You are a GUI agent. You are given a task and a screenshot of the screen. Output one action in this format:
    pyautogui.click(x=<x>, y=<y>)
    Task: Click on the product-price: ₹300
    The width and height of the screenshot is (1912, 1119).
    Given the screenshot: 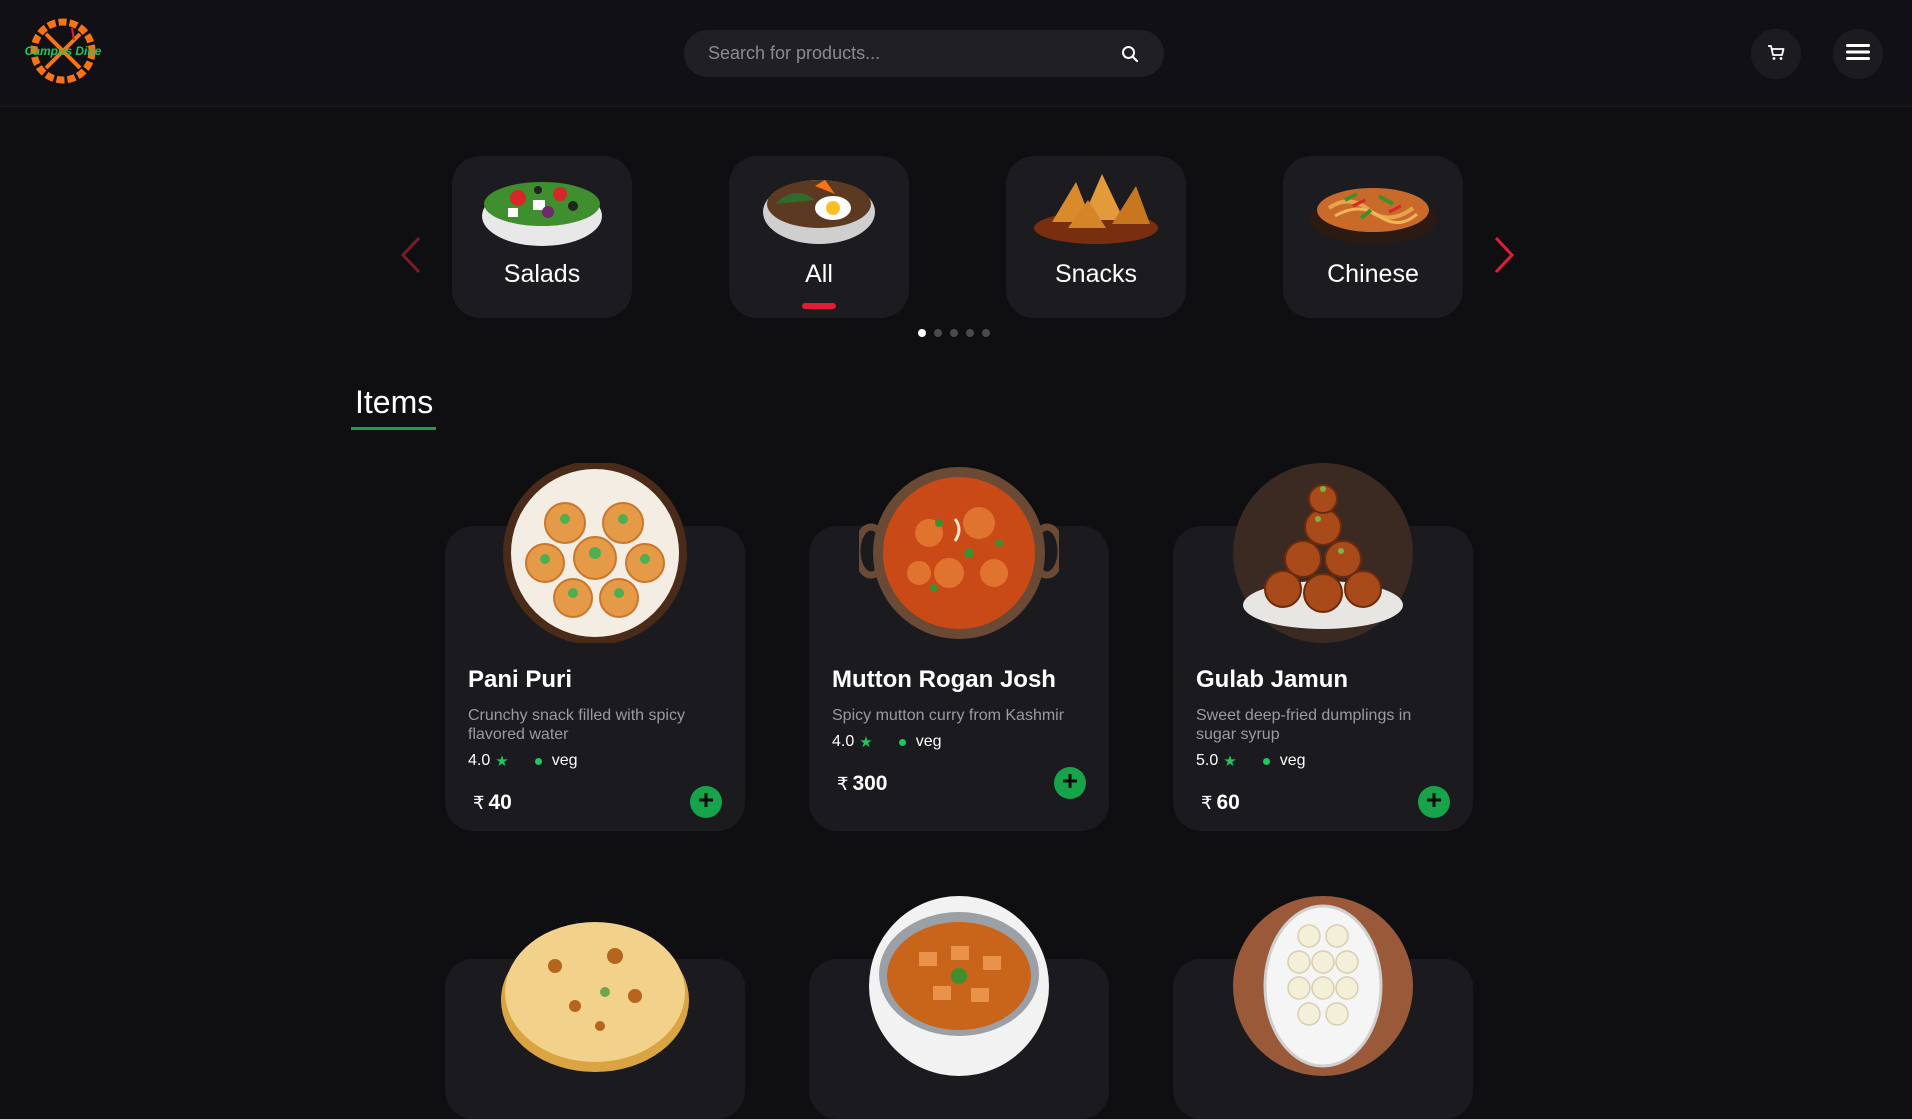 What is the action you would take?
    pyautogui.click(x=862, y=784)
    